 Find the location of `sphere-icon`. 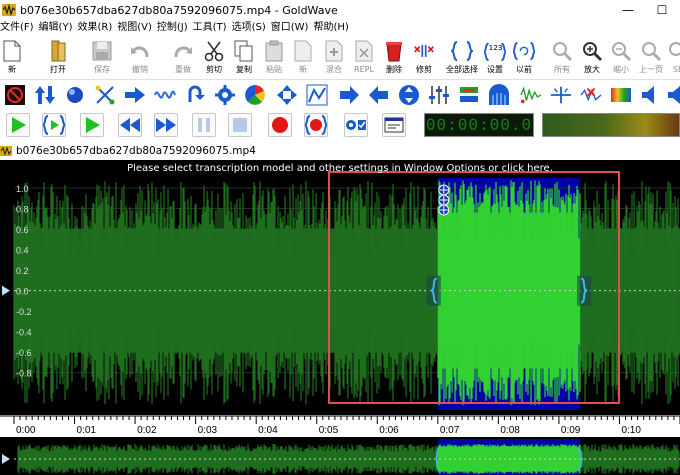

sphere-icon is located at coordinates (75, 95).